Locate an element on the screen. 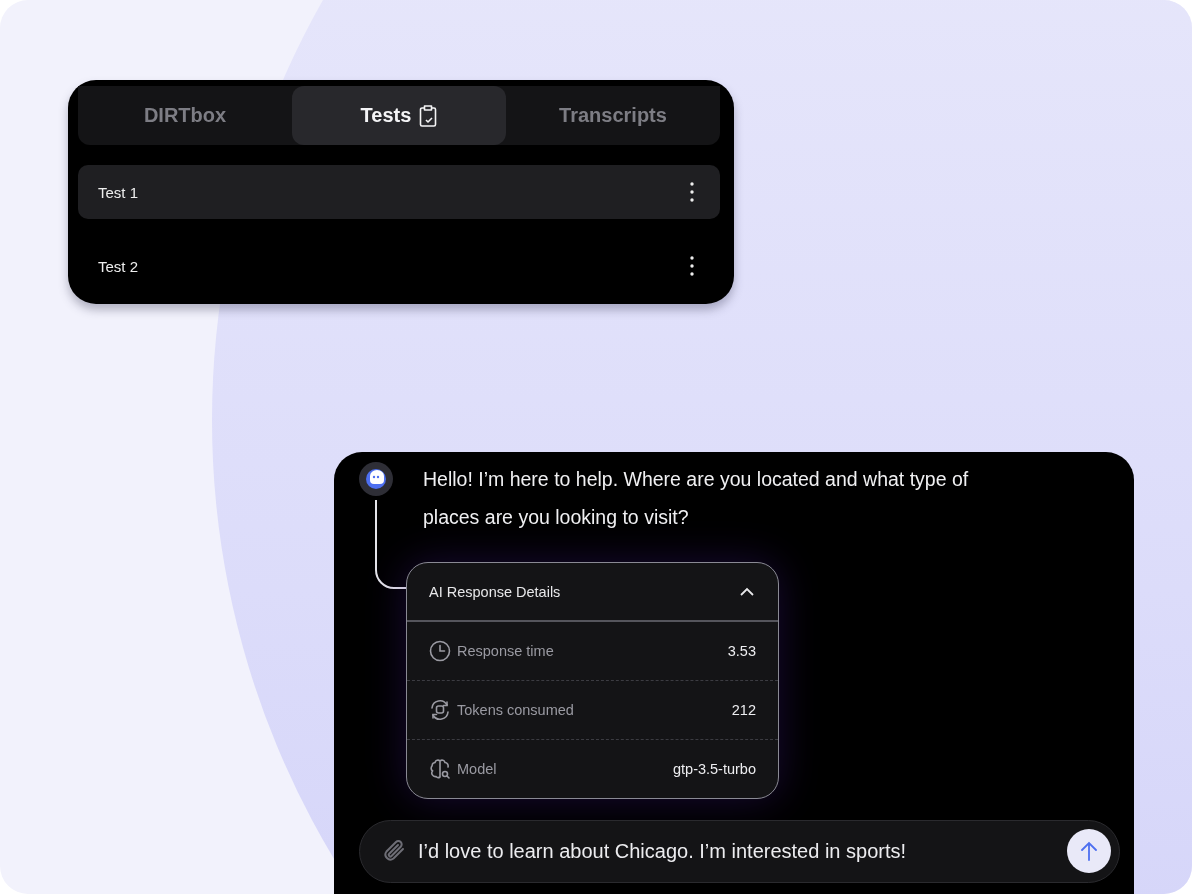 Image resolution: width=1192 pixels, height=894 pixels. tab: Transcripts is located at coordinates (613, 115).